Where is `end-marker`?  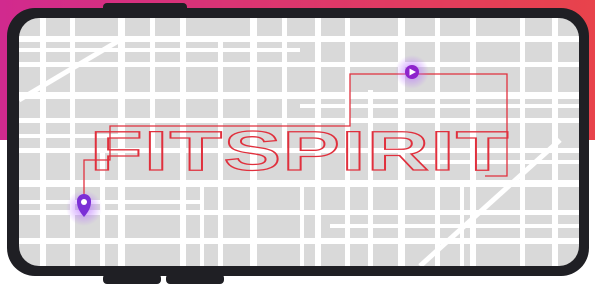
end-marker is located at coordinates (412, 72).